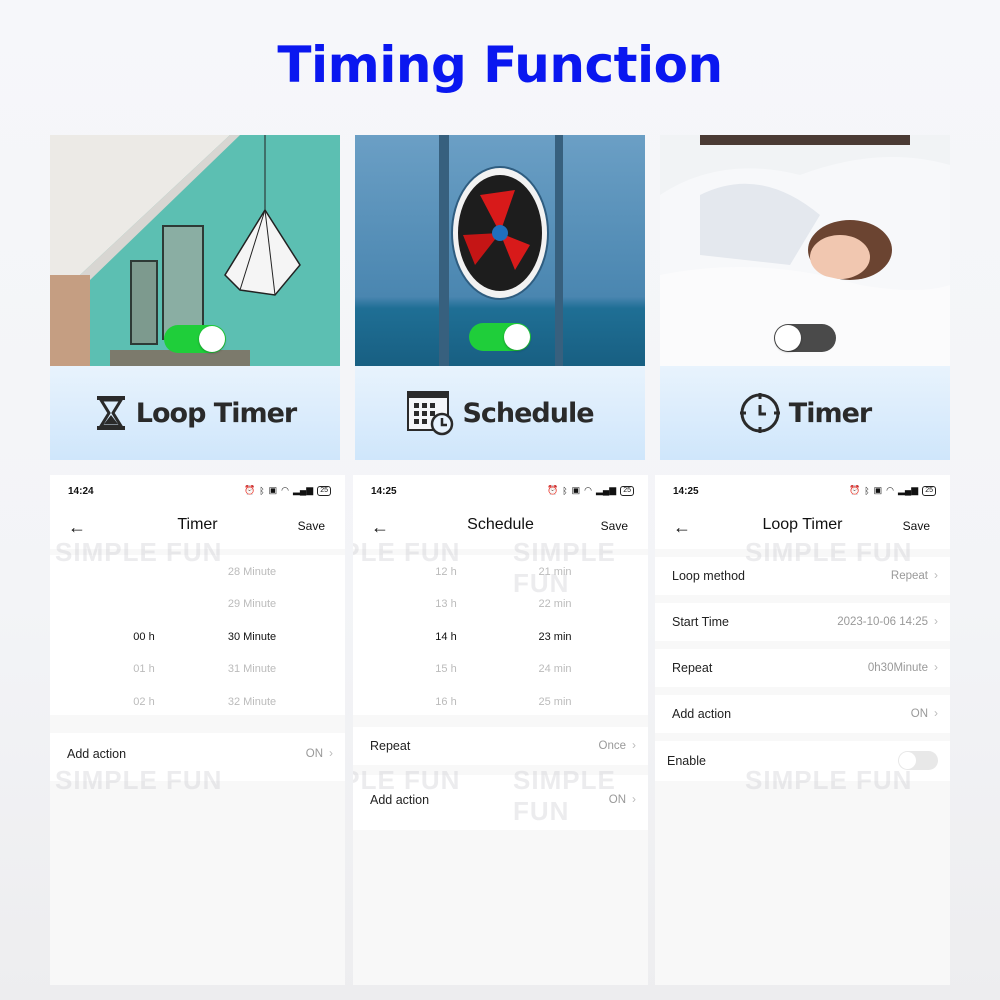  I want to click on hourglass-icon, so click(110, 413).